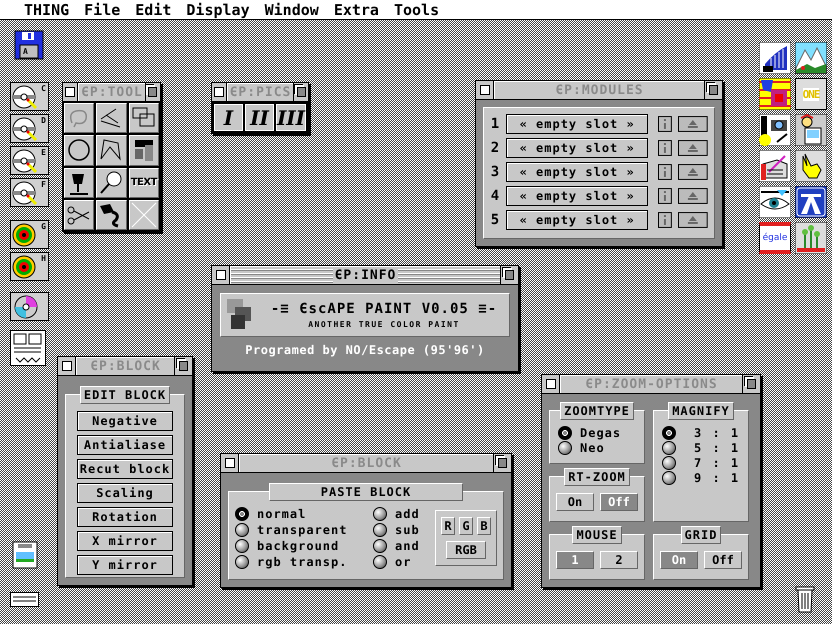 This screenshot has width=832, height=624. Describe the element at coordinates (495, 172) in the screenshot. I see `slot-number: 3` at that location.